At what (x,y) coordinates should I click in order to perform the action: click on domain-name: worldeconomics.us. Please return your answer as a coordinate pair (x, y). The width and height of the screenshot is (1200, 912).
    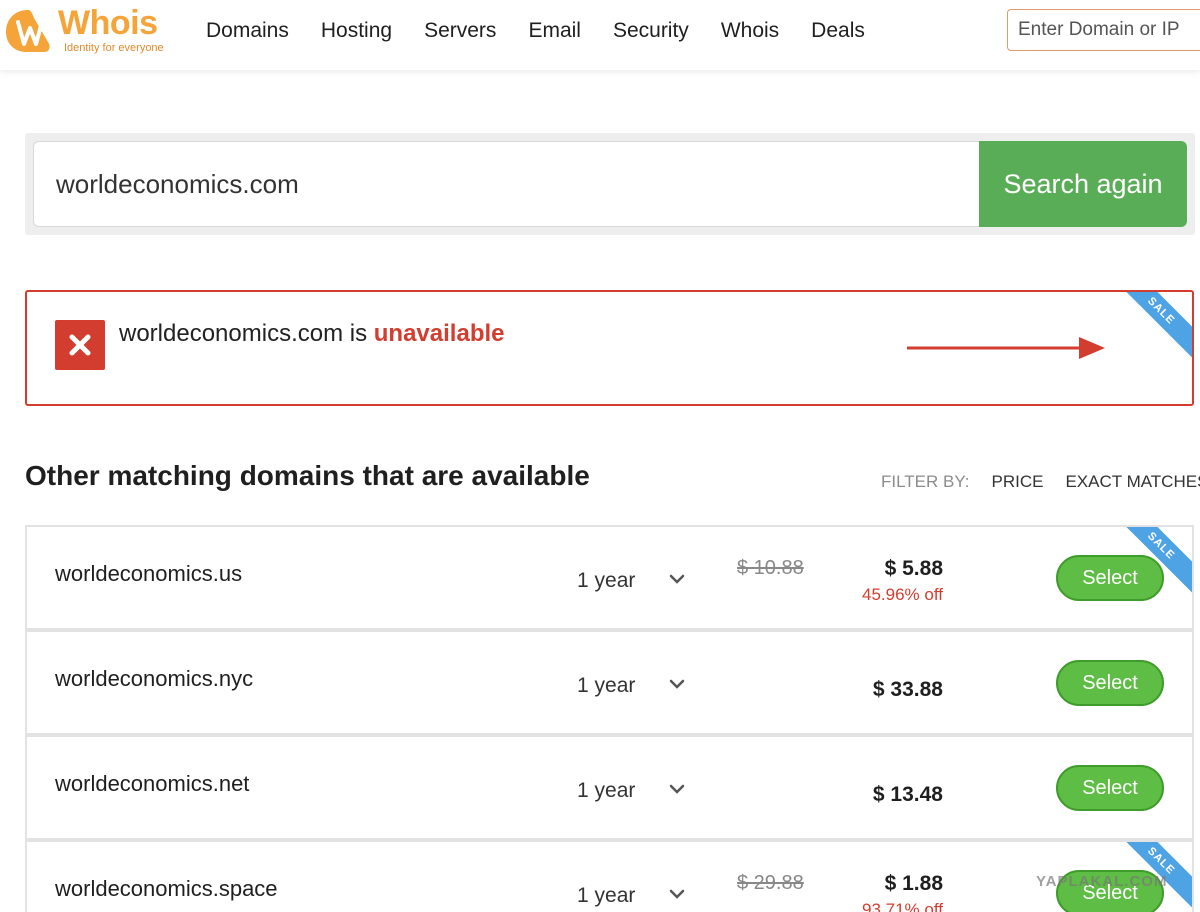
    Looking at the image, I should click on (149, 573).